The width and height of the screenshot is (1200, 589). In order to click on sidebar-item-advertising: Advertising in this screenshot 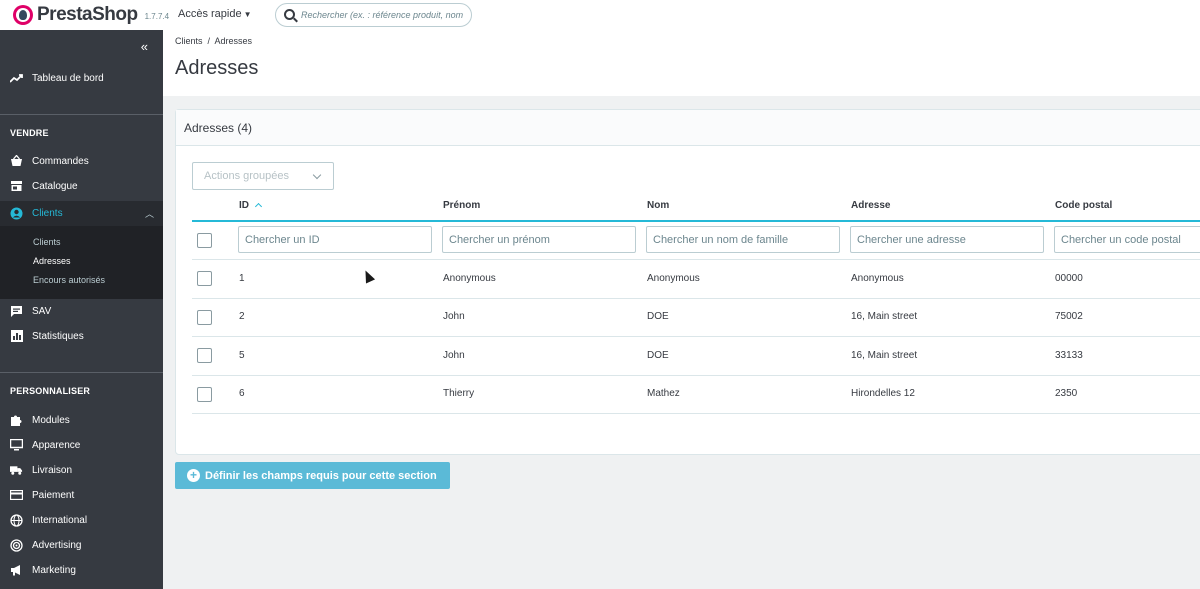, I will do `click(81, 545)`.